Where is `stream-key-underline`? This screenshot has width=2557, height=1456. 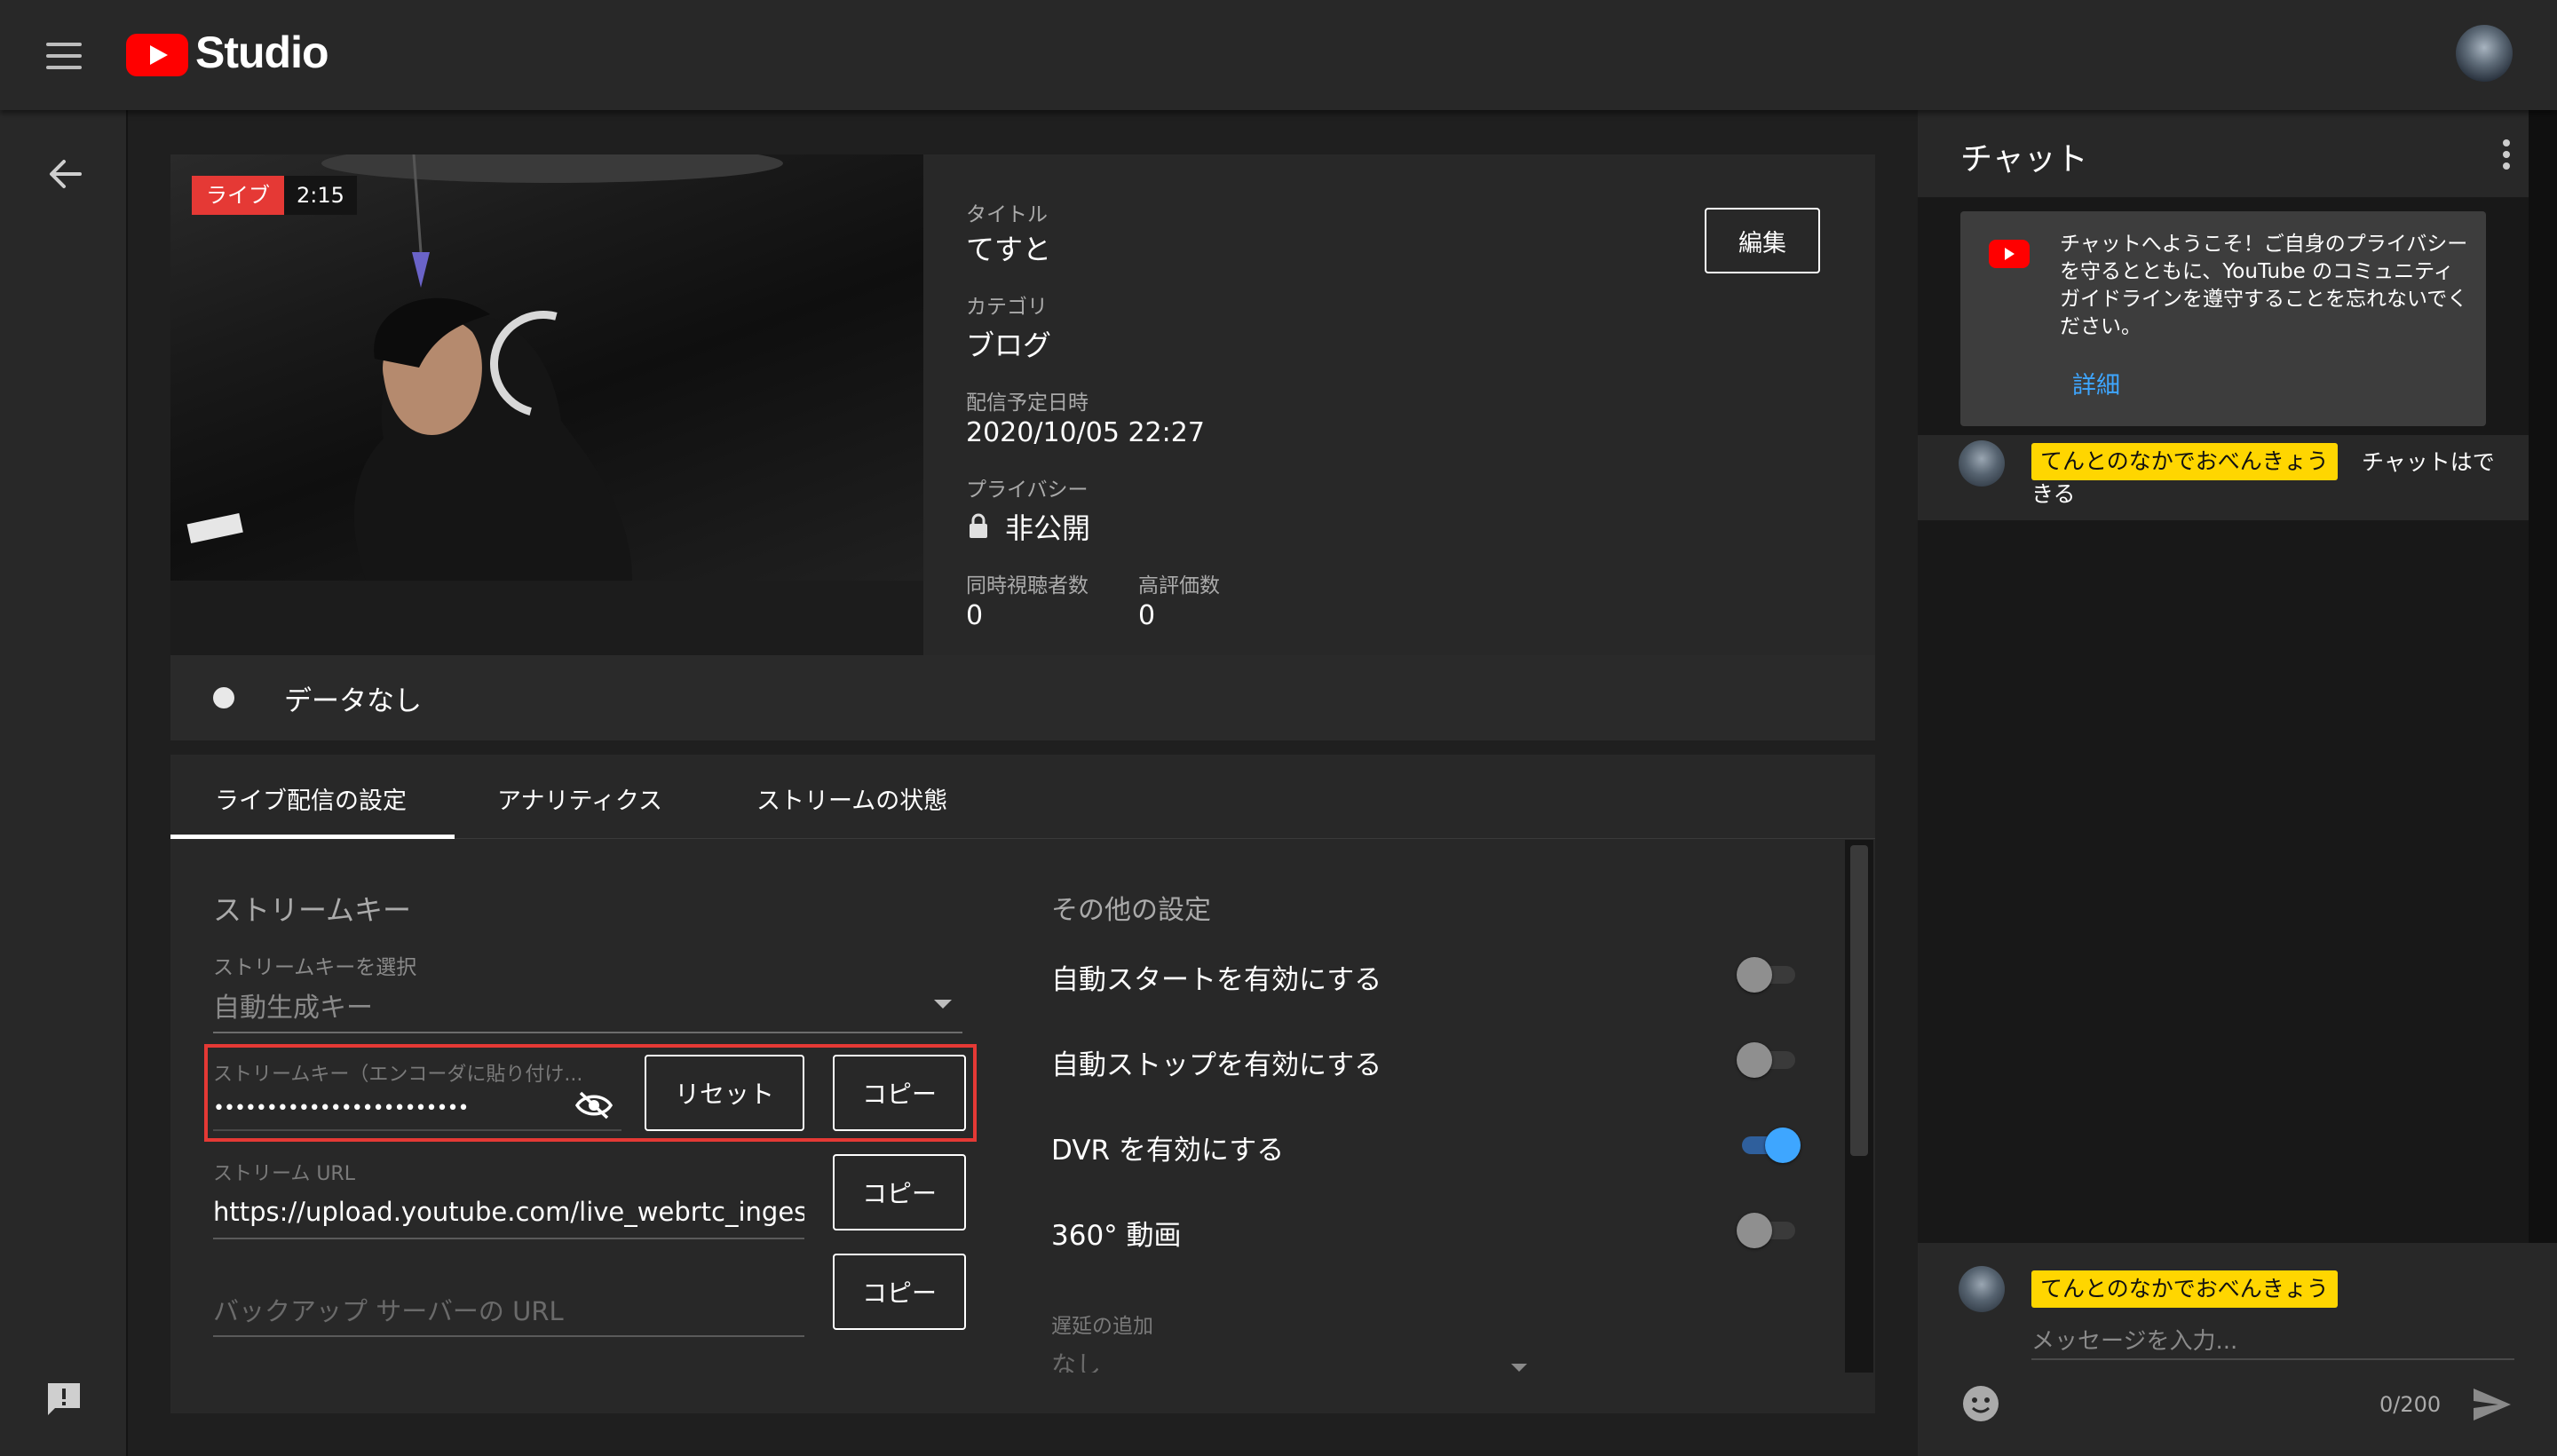
stream-key-underline is located at coordinates (417, 1130).